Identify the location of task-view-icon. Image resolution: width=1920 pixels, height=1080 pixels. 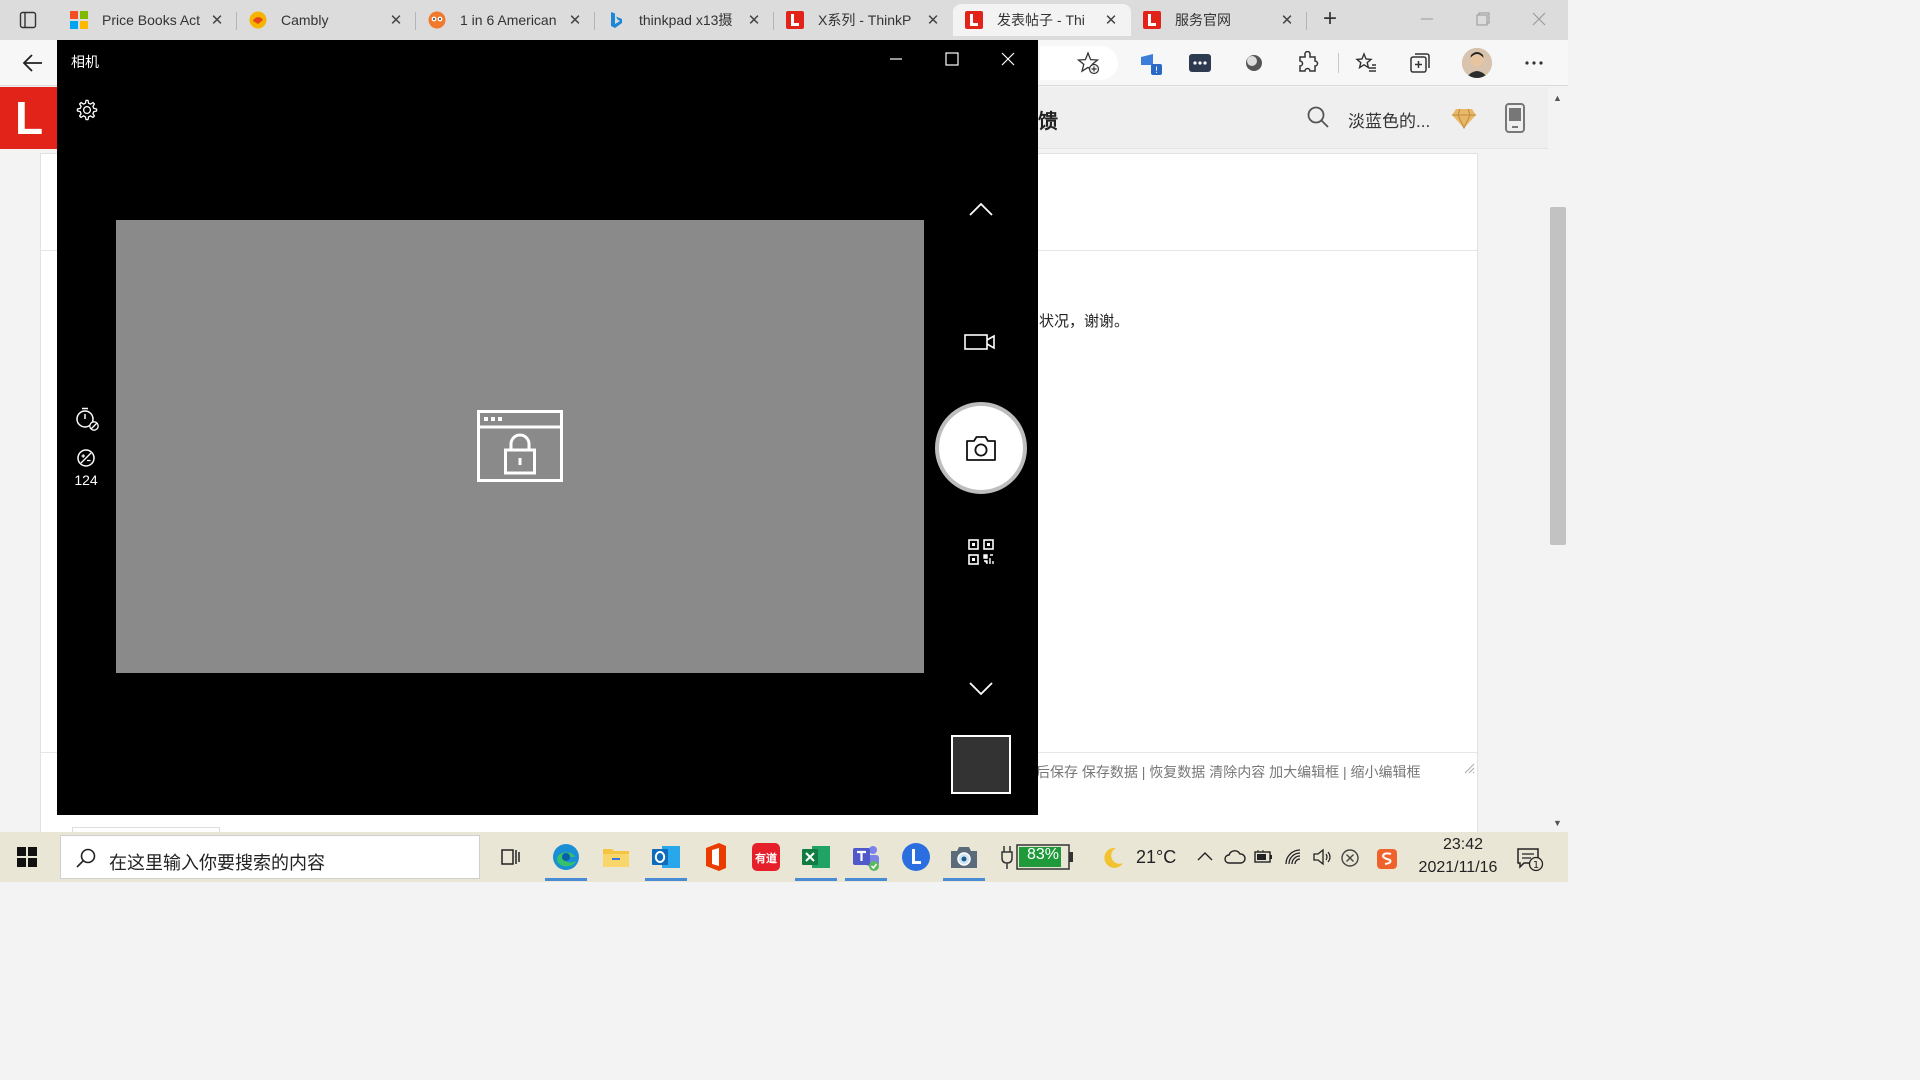
(510, 857).